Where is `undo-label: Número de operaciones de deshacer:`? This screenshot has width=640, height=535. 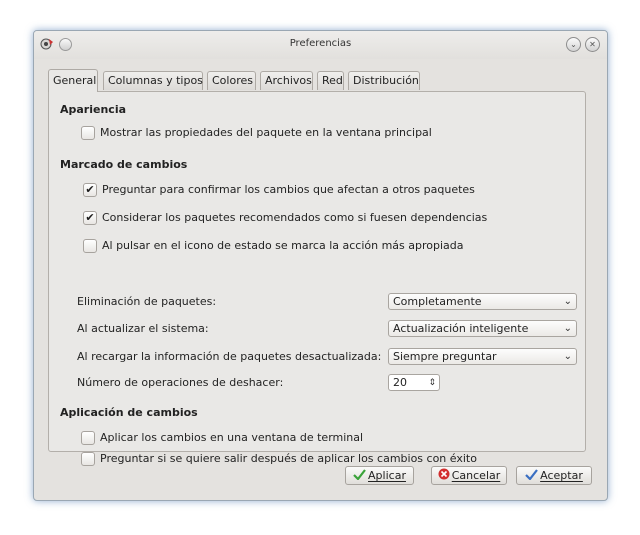 undo-label: Número de operaciones de deshacer: is located at coordinates (180, 382).